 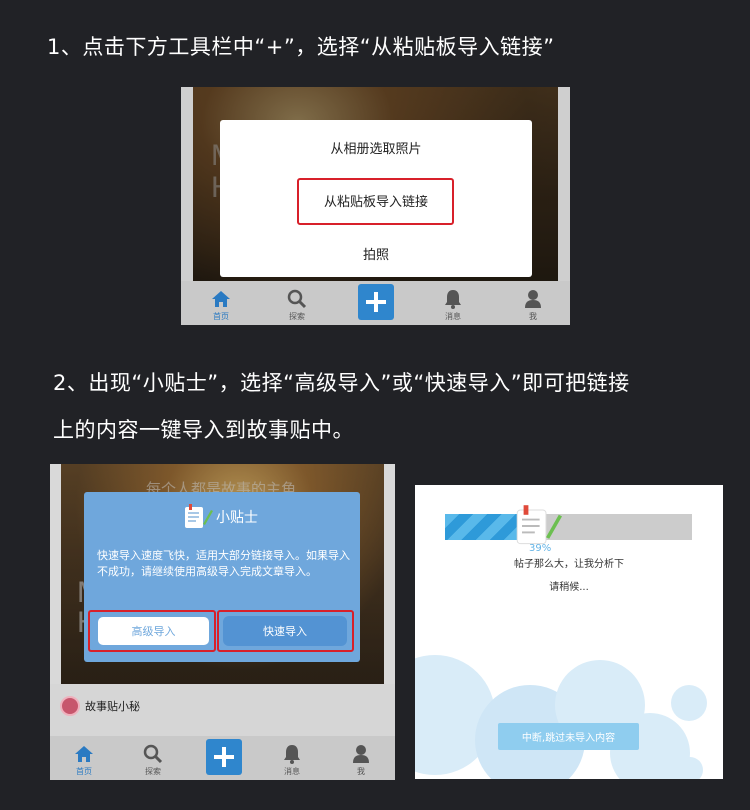 What do you see at coordinates (301, 47) in the screenshot?
I see `step-1-instruction: 1、点击下方工具栏中“+”，选择“从粘贴板导入链接”` at bounding box center [301, 47].